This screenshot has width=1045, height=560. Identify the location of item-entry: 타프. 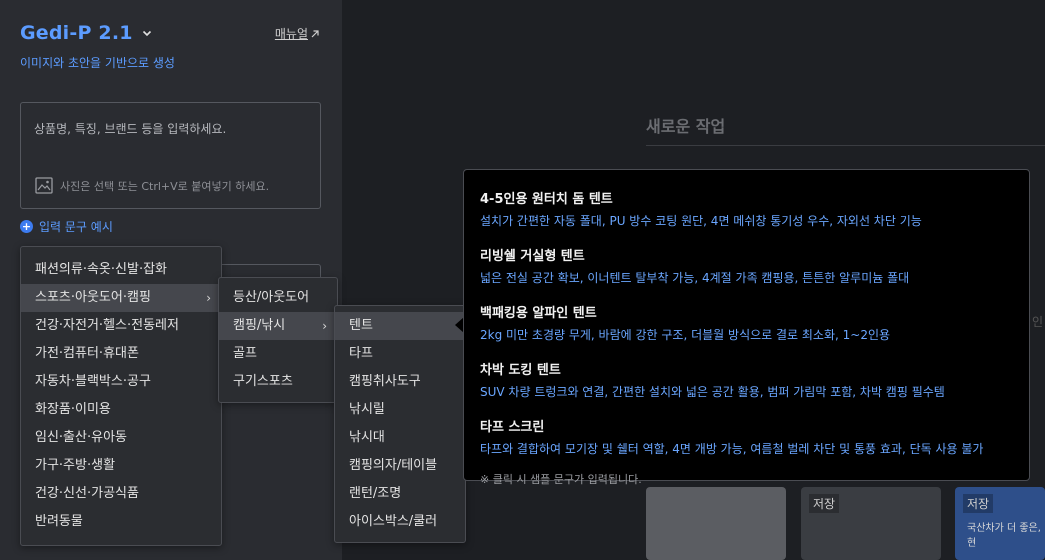
(400, 354).